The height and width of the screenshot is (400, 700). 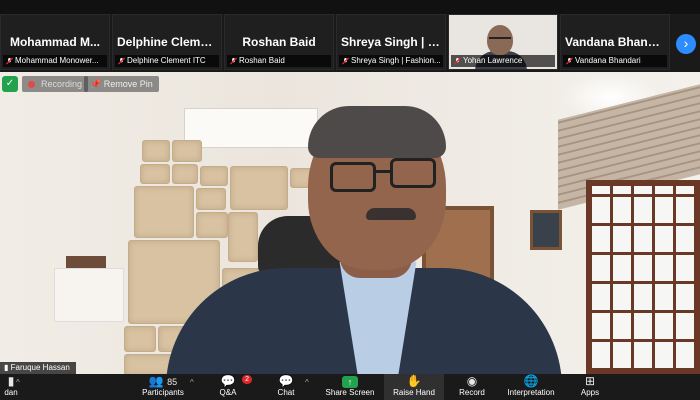 What do you see at coordinates (413, 173) in the screenshot?
I see `speaker-glasses-right` at bounding box center [413, 173].